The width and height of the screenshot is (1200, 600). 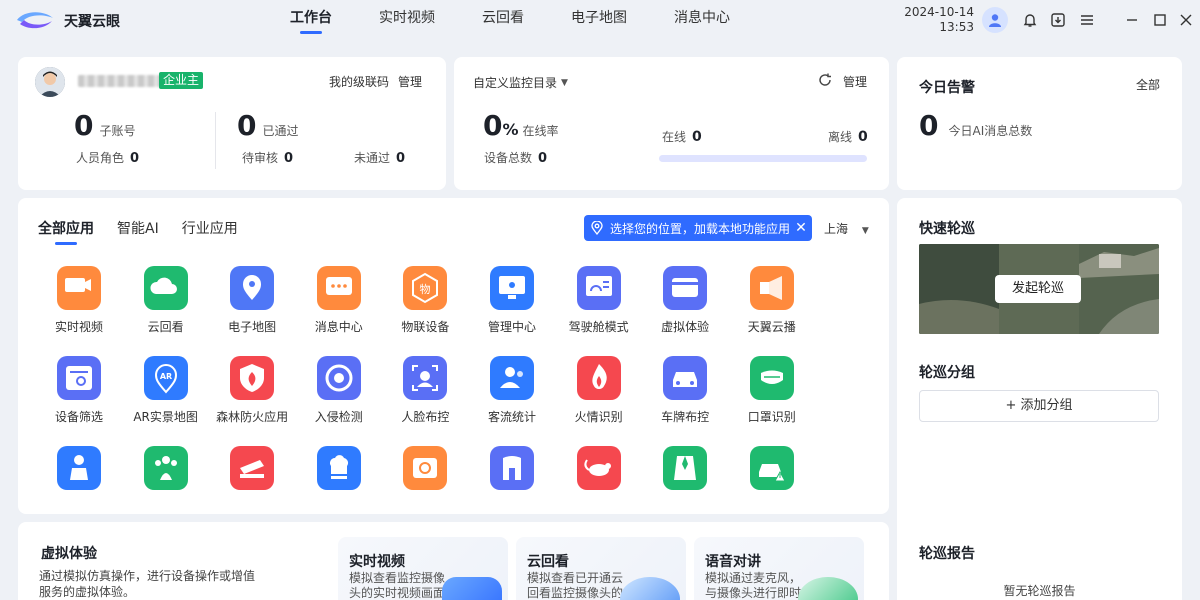 I want to click on app-label: 车牌布控, so click(x=685, y=417).